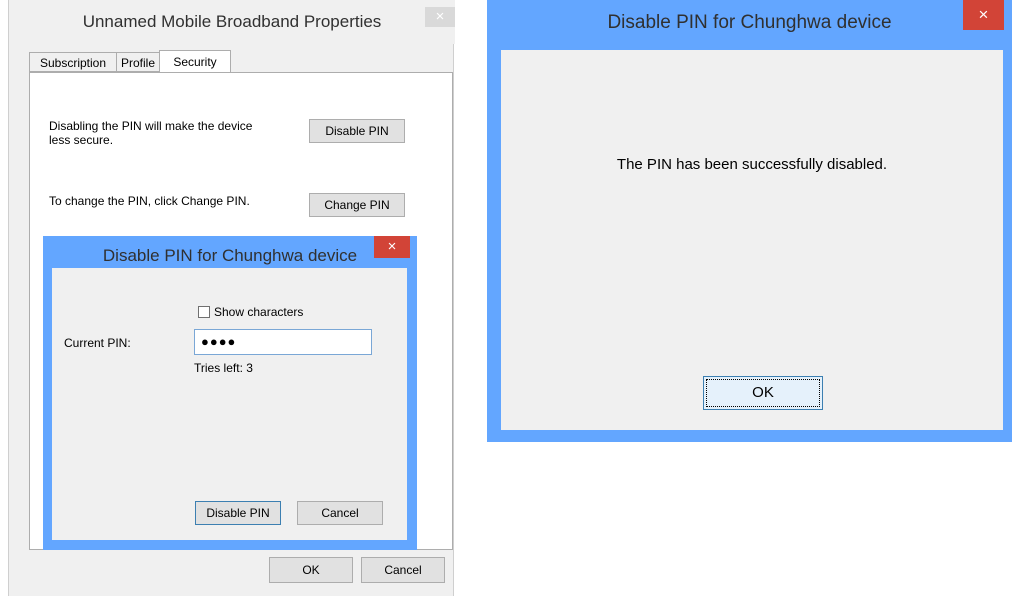  What do you see at coordinates (230, 255) in the screenshot?
I see `disable-pin-dialog-title: Disable PIN for Chunghwa device` at bounding box center [230, 255].